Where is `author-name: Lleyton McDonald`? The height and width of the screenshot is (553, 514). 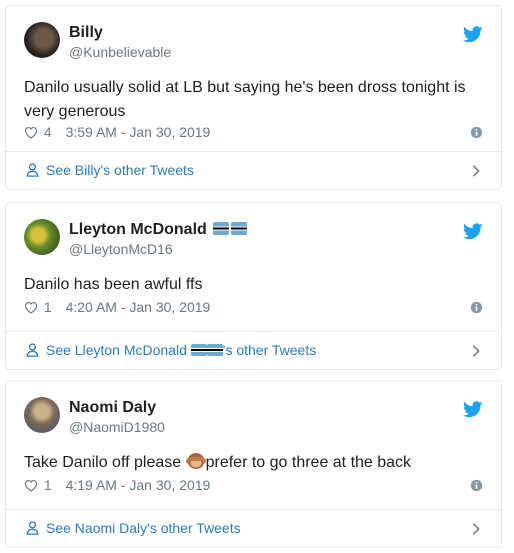
author-name: Lleyton McDonald is located at coordinates (138, 229).